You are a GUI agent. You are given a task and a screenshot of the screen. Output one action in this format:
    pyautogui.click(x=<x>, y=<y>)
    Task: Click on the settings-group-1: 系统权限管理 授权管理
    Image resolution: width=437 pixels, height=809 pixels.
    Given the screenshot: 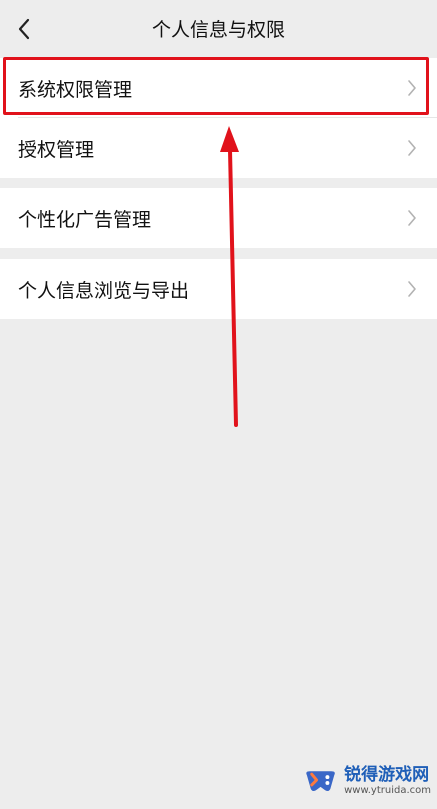 What is the action you would take?
    pyautogui.click(x=218, y=118)
    